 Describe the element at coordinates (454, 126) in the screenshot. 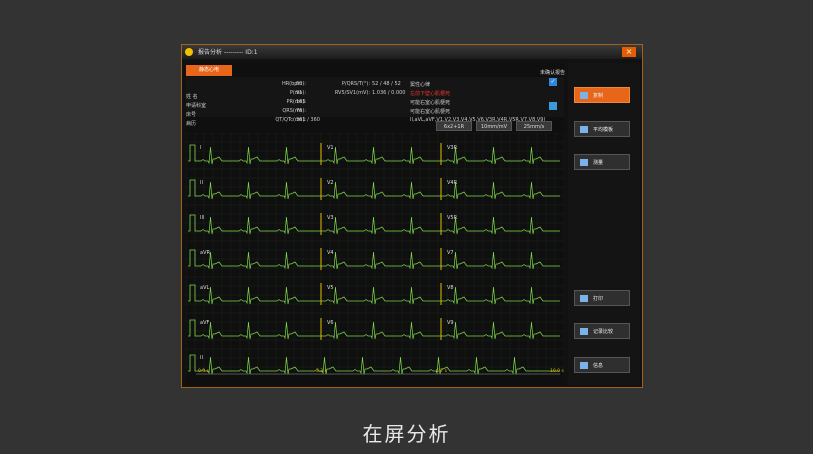

I see `layout-select: 6x2+1R` at that location.